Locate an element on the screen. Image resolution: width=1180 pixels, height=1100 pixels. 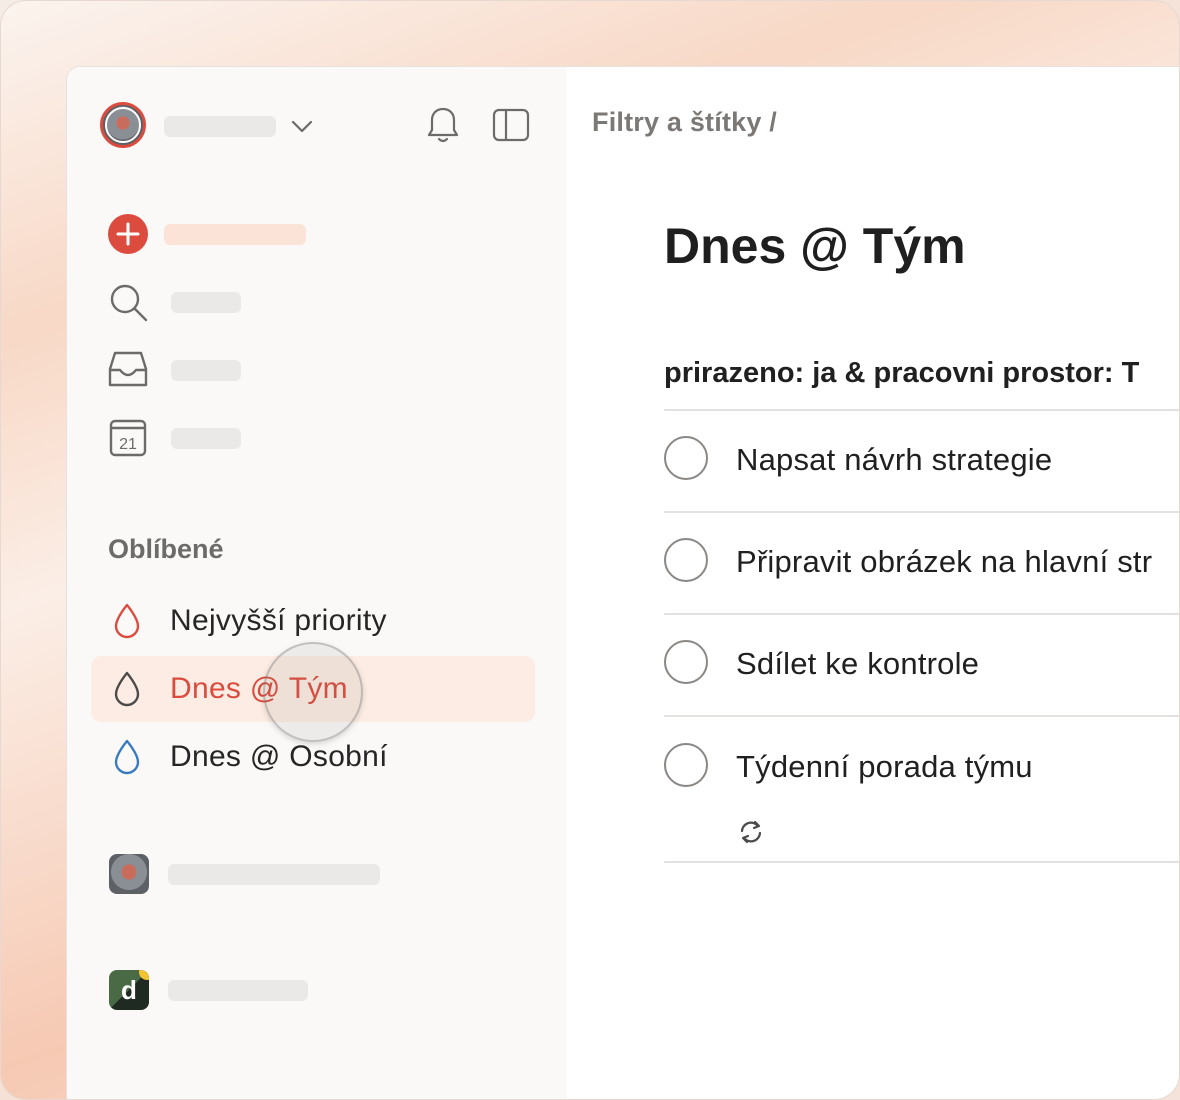
calendar-icon: 21 is located at coordinates (128, 438).